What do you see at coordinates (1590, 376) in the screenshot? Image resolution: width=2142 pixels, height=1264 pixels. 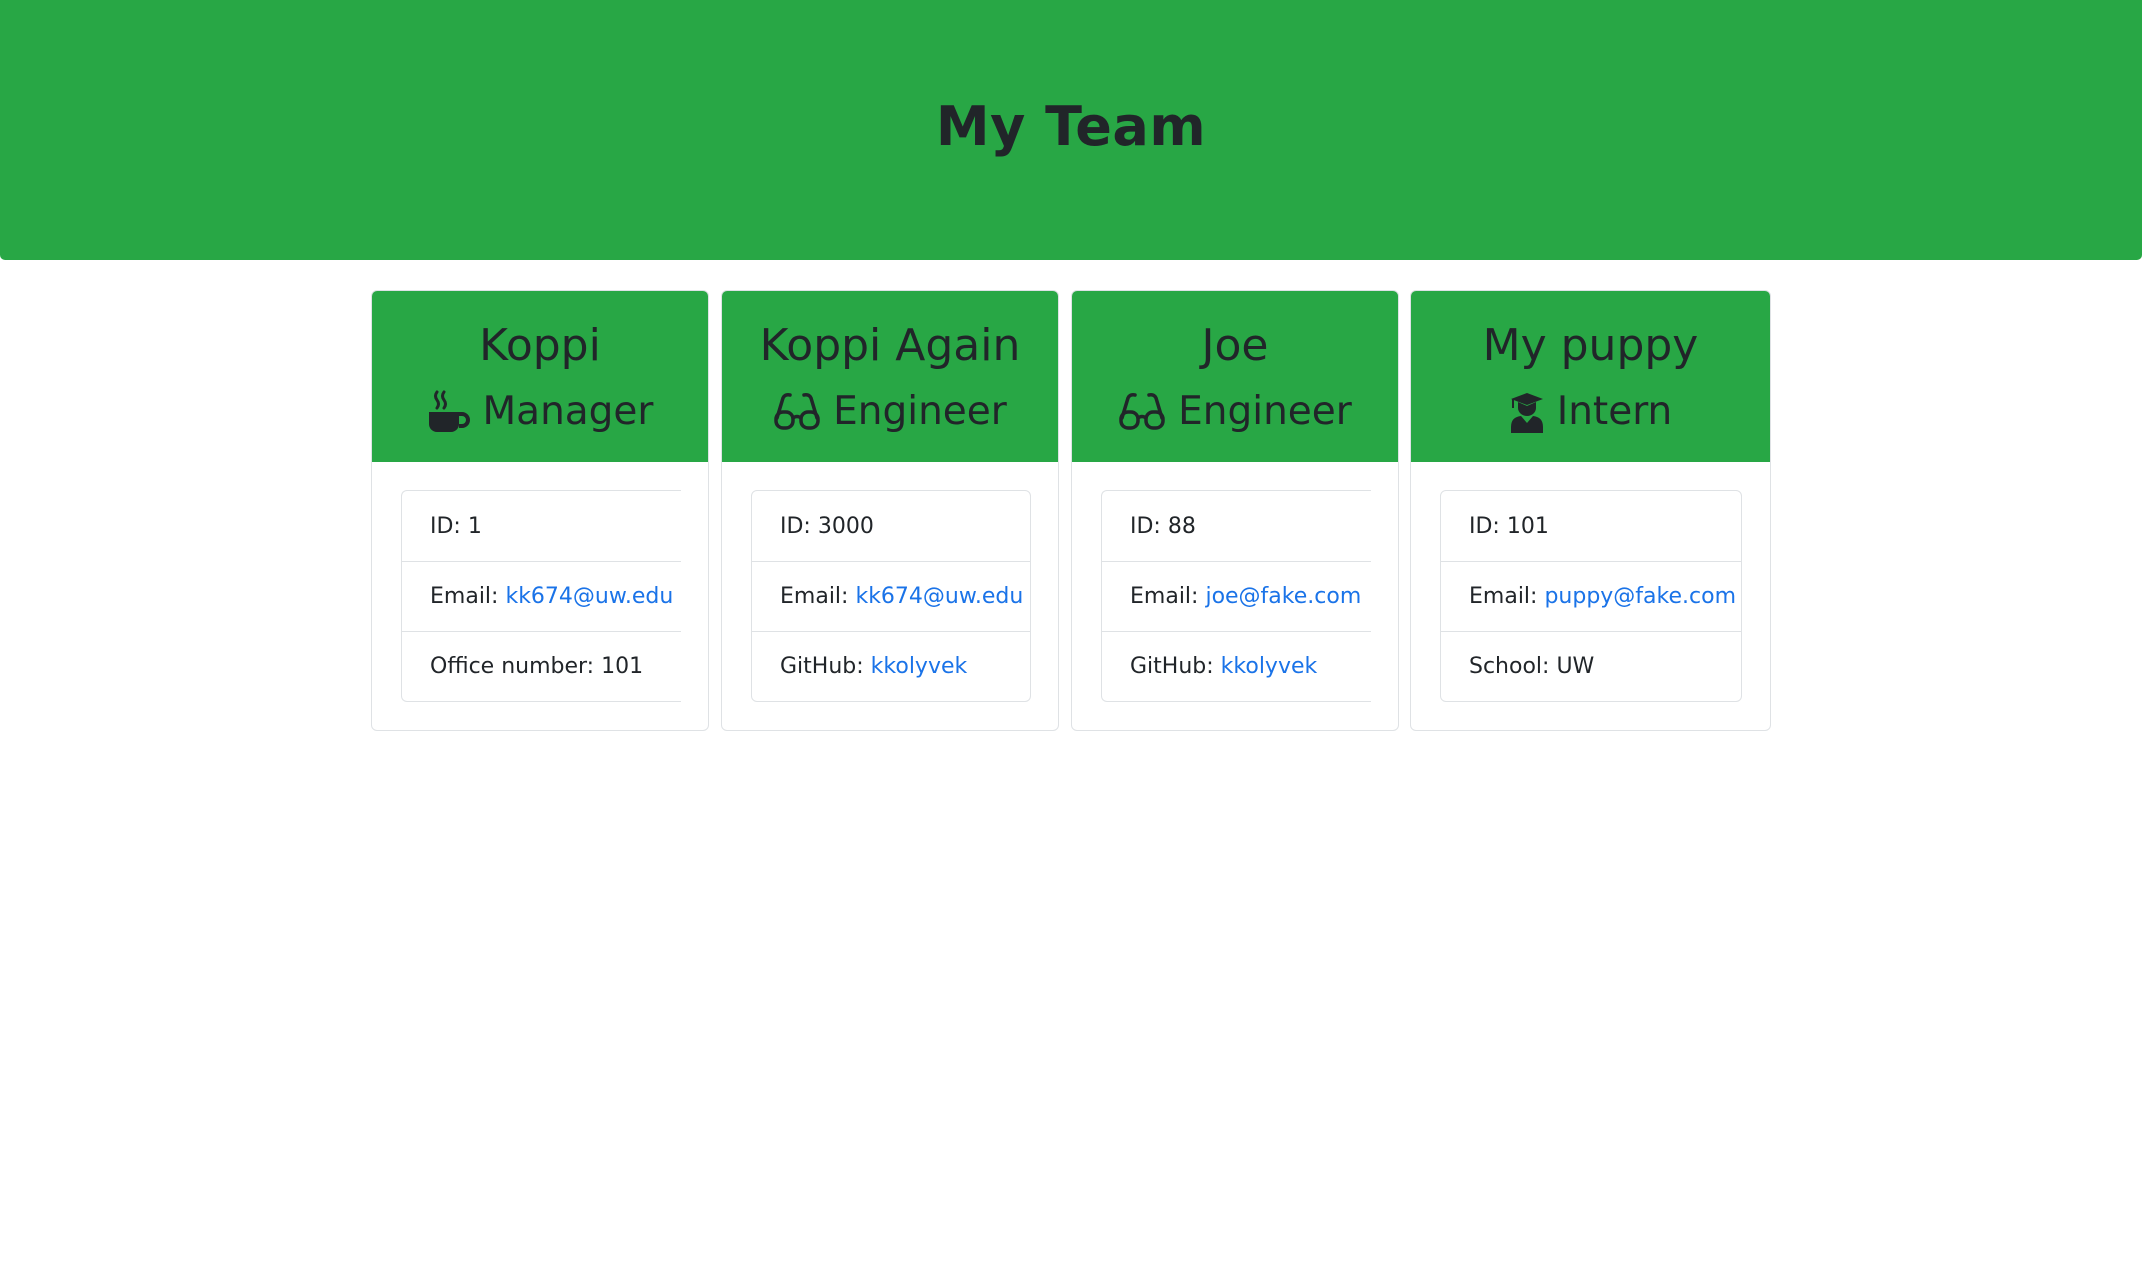 I see `card-header: My puppy Intern` at bounding box center [1590, 376].